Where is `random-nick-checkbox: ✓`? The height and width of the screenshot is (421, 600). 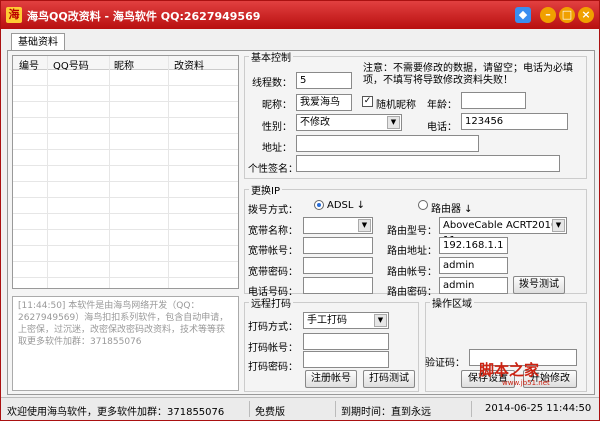
random-nick-checkbox: ✓ is located at coordinates (367, 101).